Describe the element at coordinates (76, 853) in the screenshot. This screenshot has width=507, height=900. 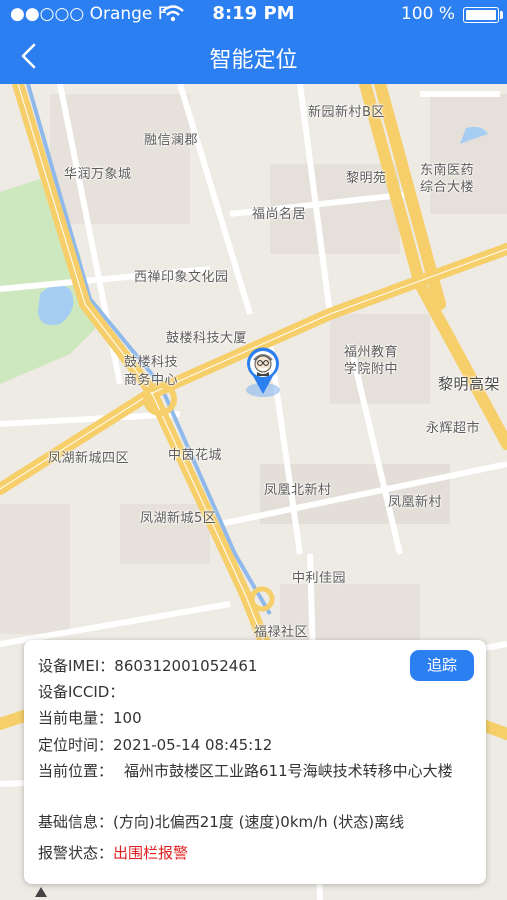
I see `alarm-label: 报警状态：` at that location.